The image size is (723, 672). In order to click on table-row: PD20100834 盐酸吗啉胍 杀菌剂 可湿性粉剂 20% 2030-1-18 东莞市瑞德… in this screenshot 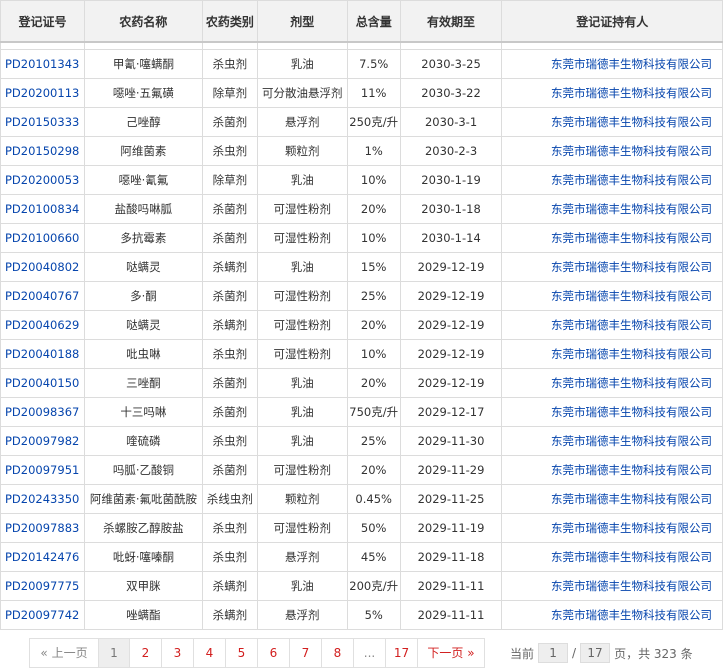, I will do `click(361, 209)`.